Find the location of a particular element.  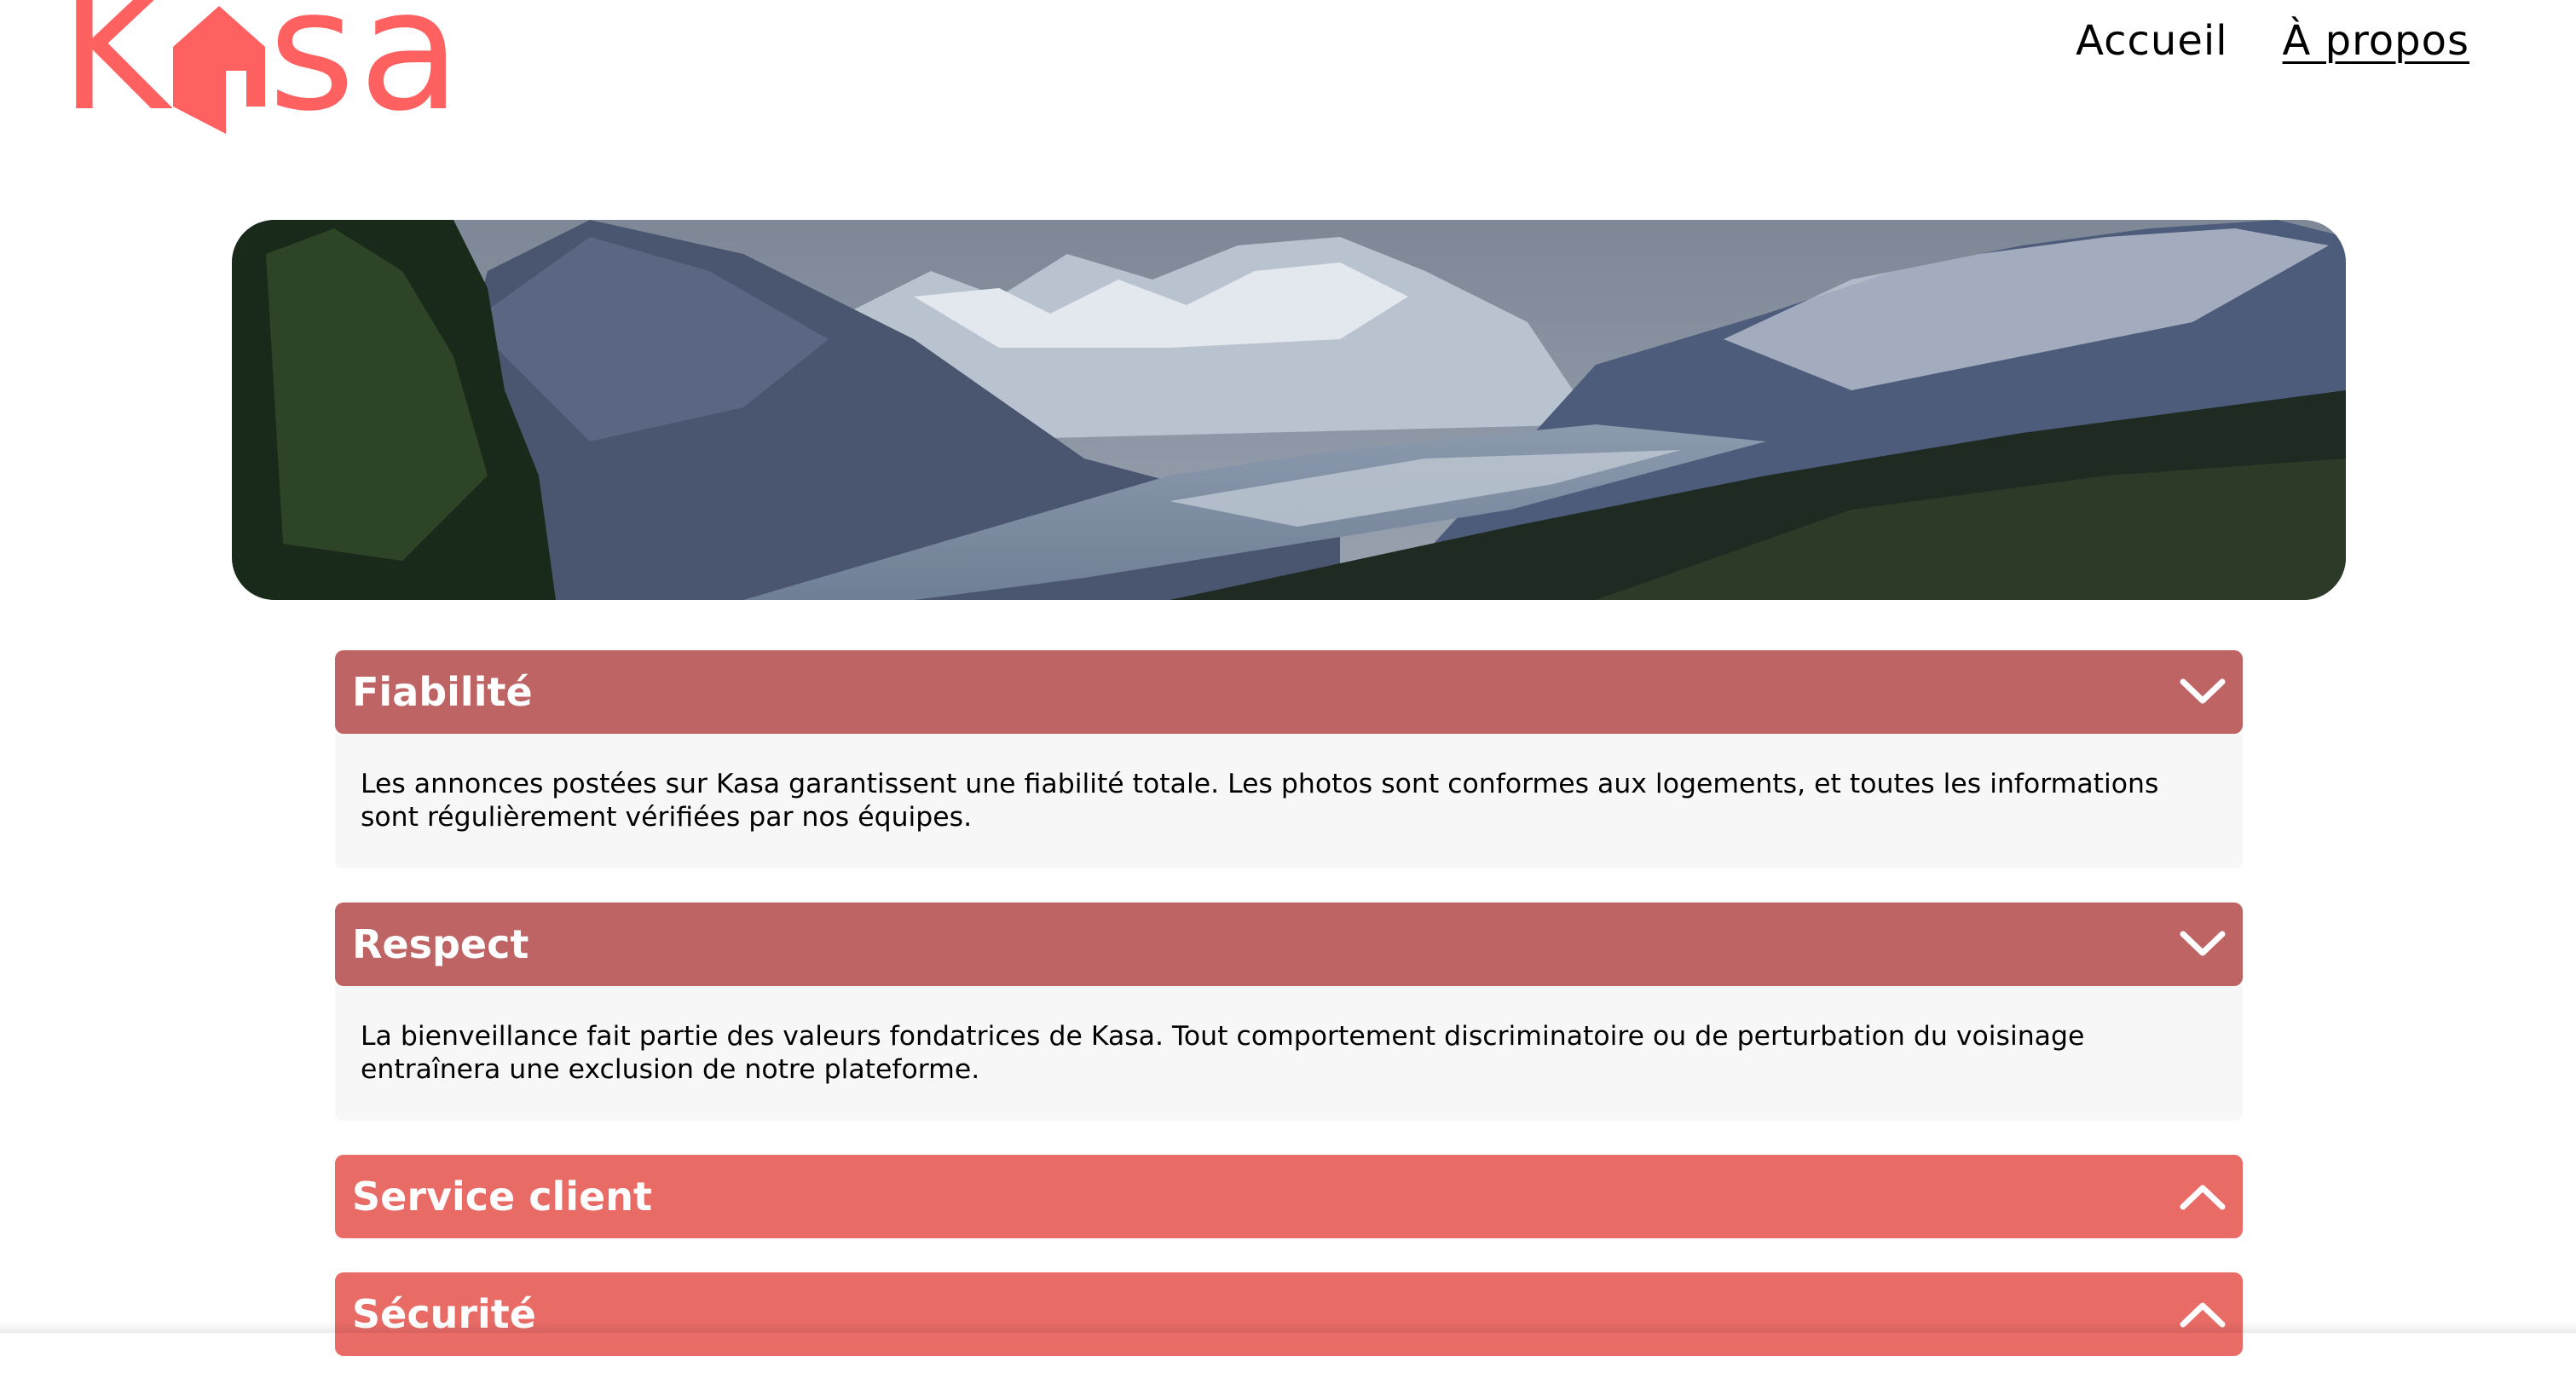

collapse-header-service-client: Service client is located at coordinates (1289, 1196).